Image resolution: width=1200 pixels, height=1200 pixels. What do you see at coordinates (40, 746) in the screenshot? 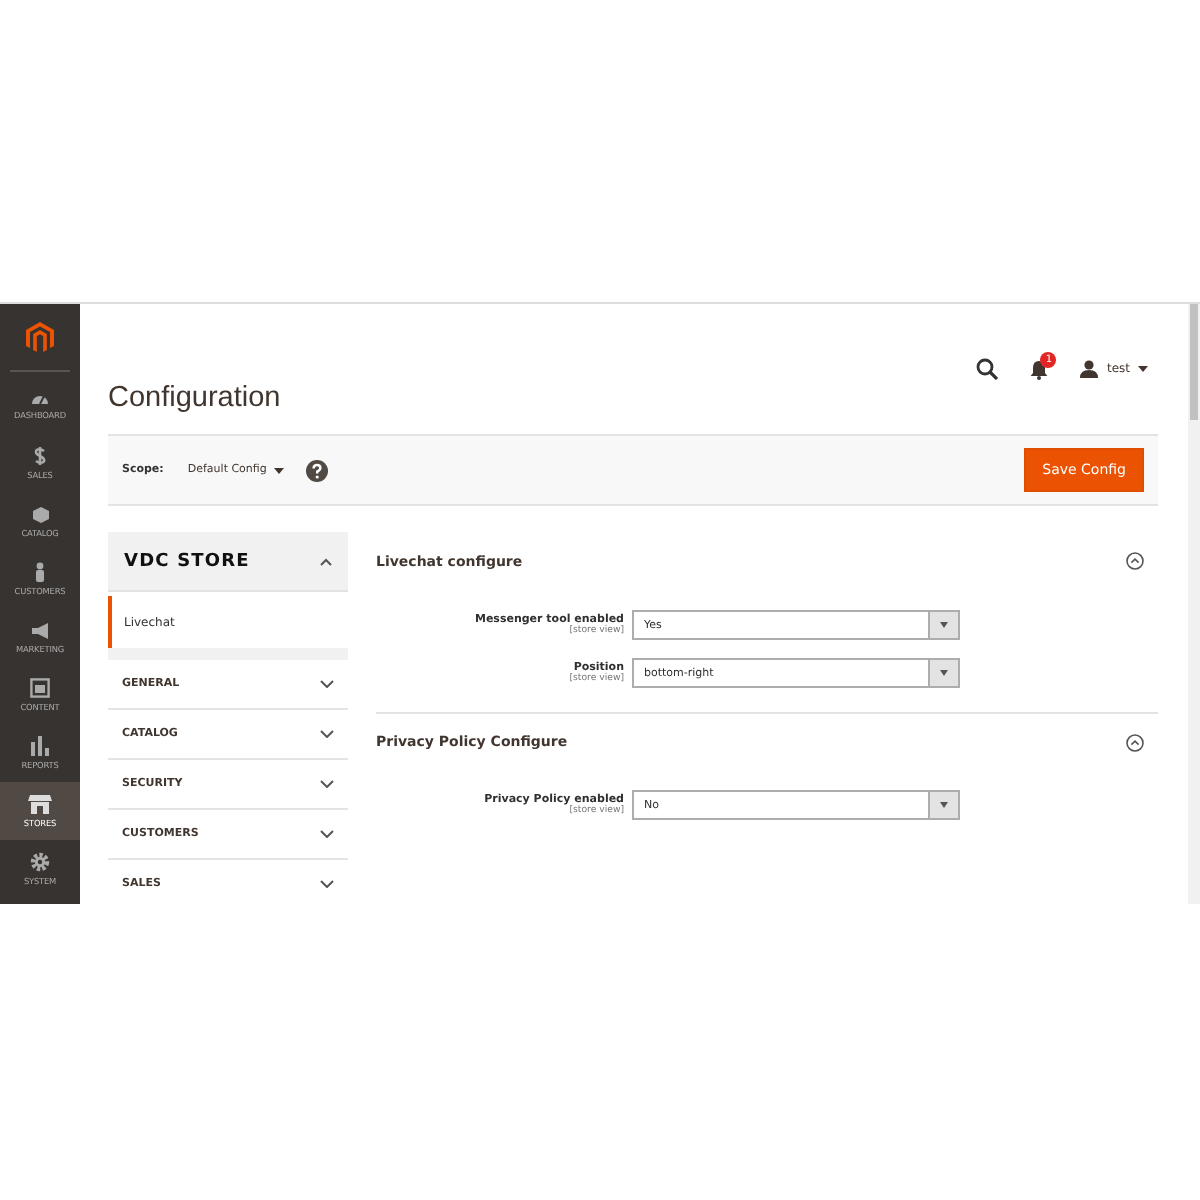
I see `bar-chart-icon` at bounding box center [40, 746].